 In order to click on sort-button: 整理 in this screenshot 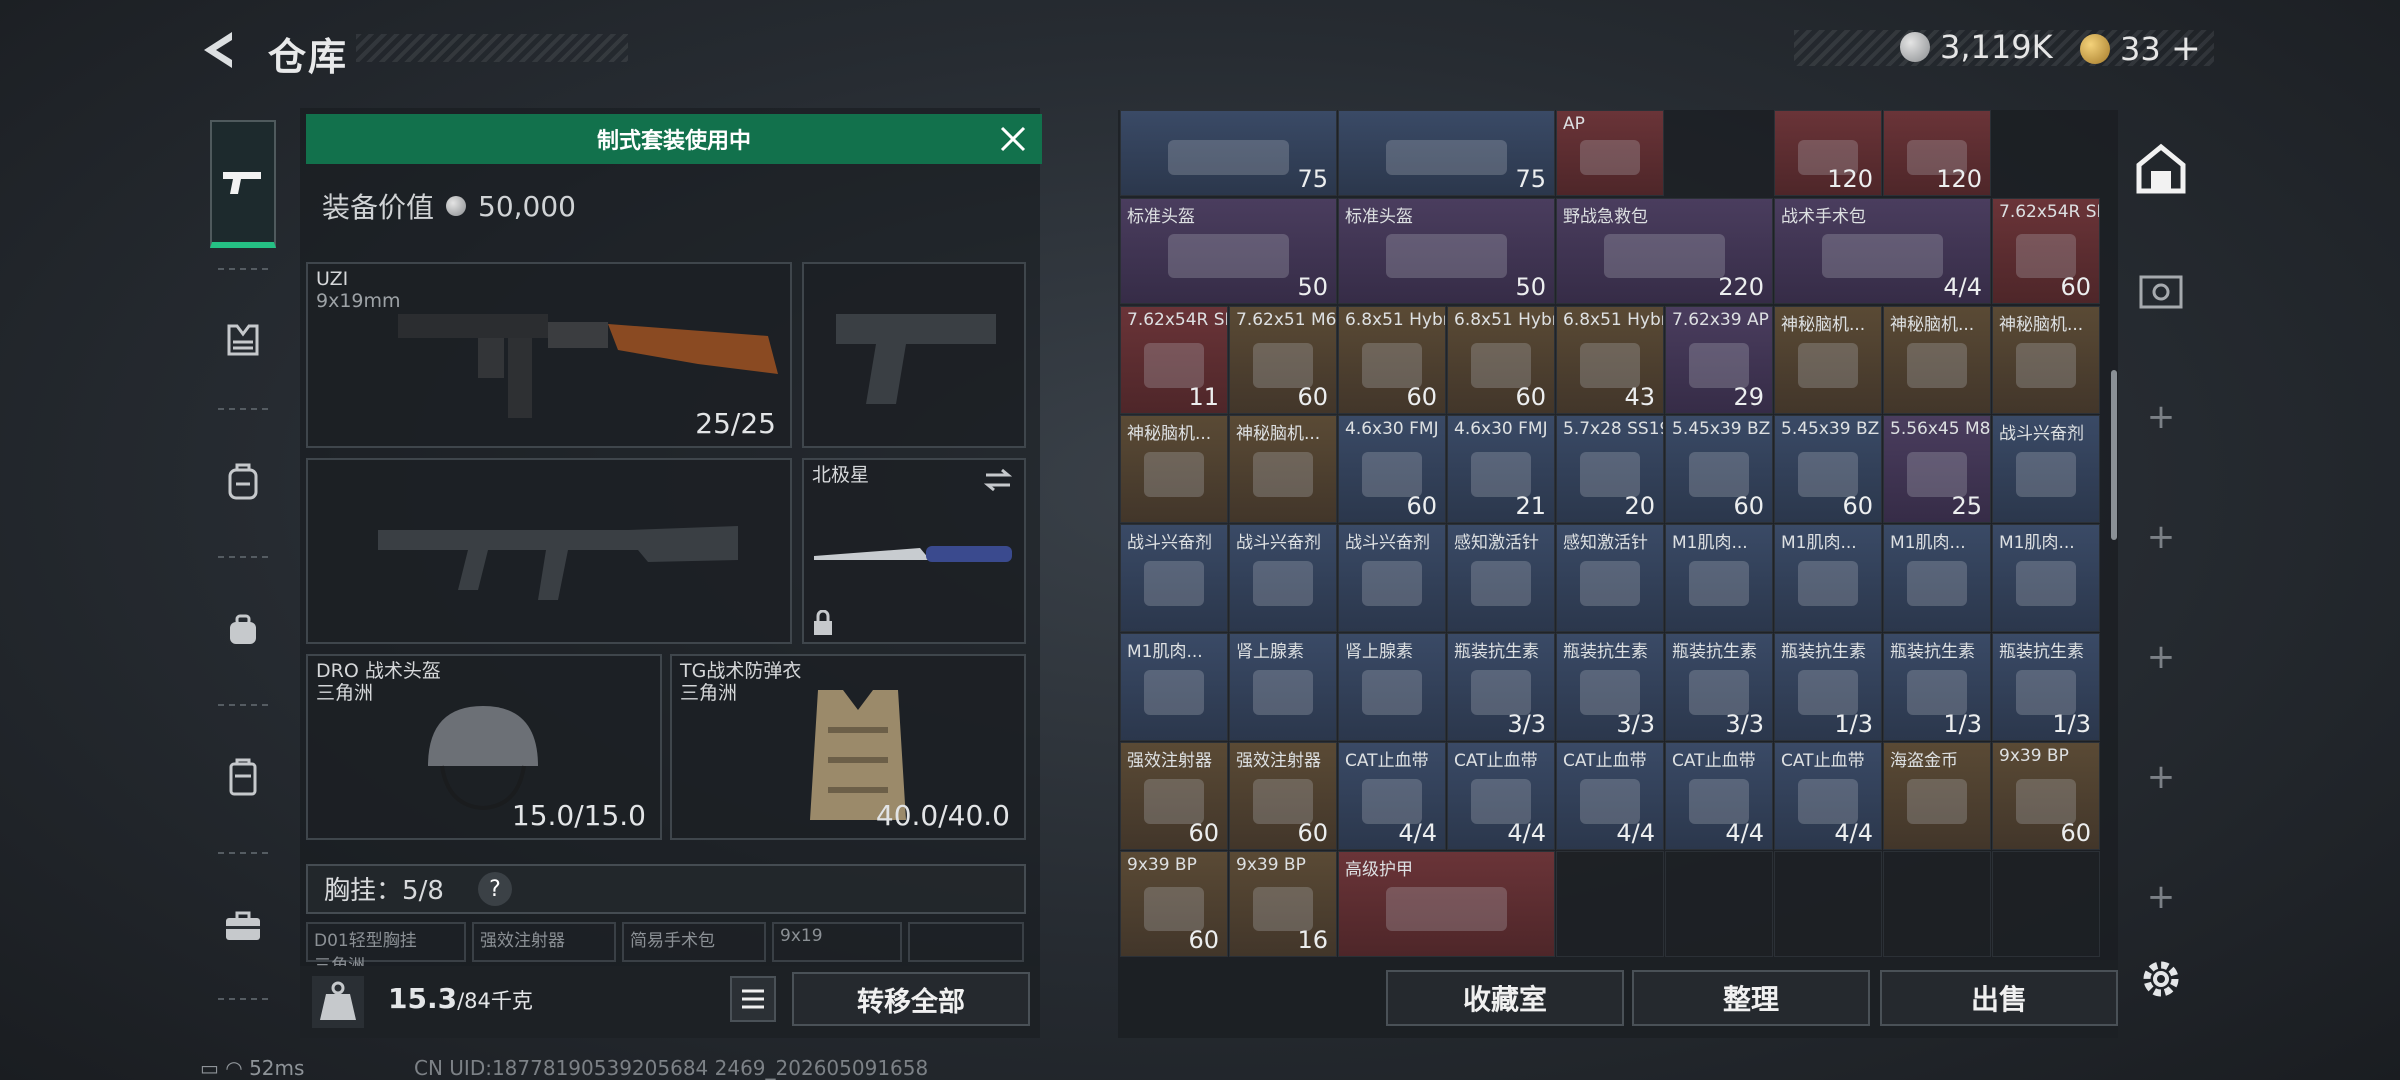, I will do `click(1751, 998)`.